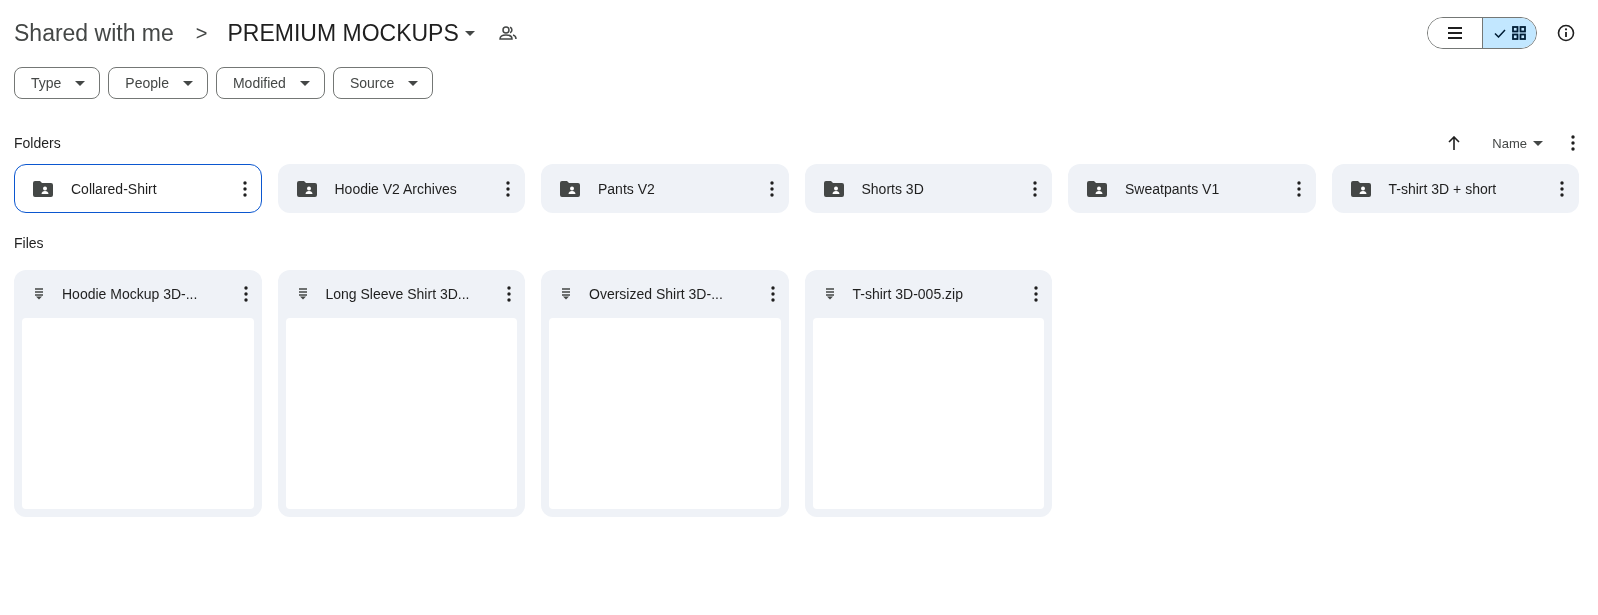 The width and height of the screenshot is (1598, 615). Describe the element at coordinates (158, 83) in the screenshot. I see `filter-chip: People` at that location.